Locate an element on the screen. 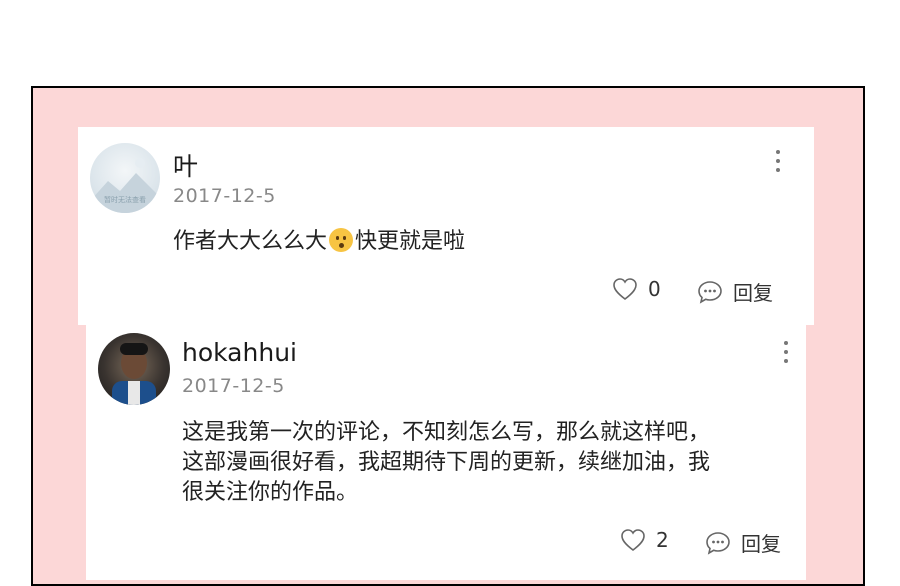  like-button: 2 is located at coordinates (644, 540).